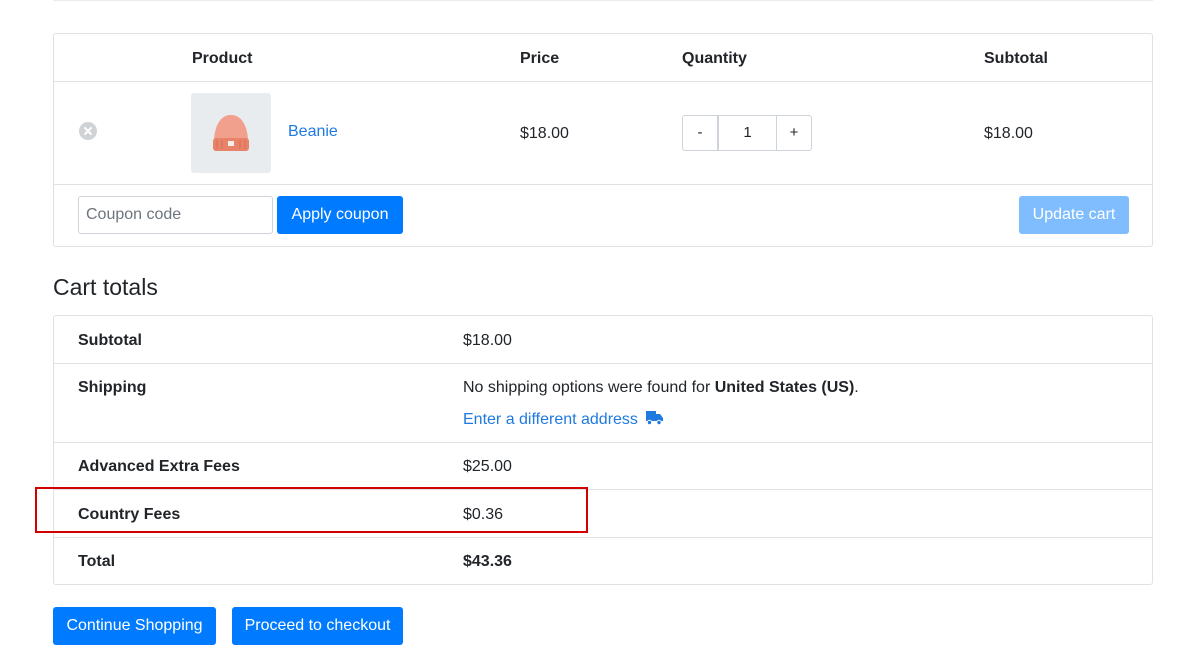 This screenshot has width=1200, height=658. Describe the element at coordinates (1016, 58) in the screenshot. I see `header-subtotal: Subtotal` at that location.